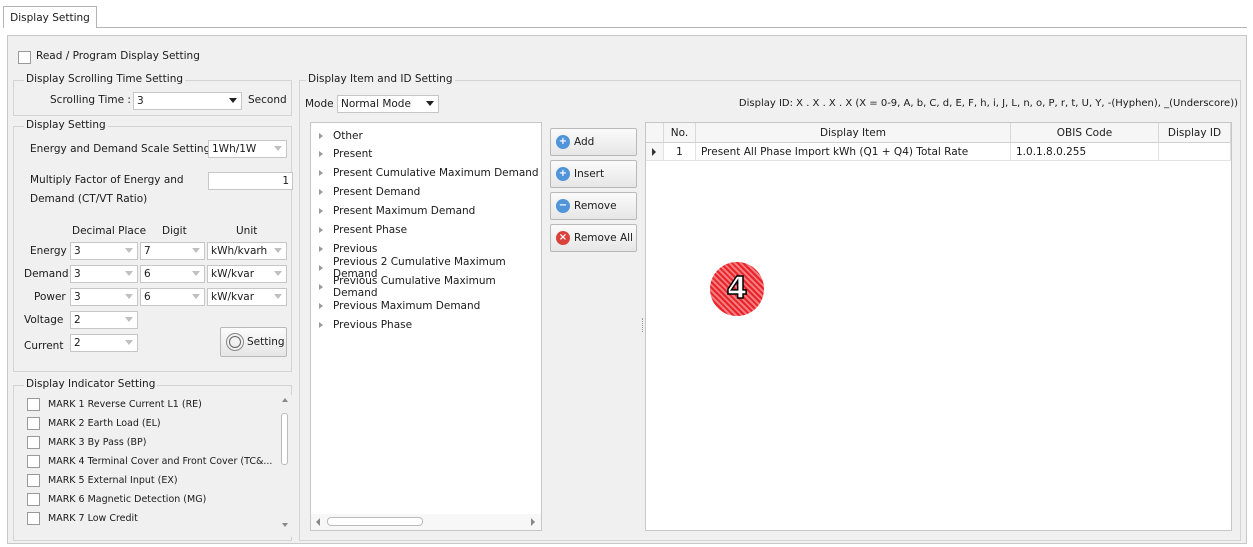  I want to click on read-program-checkbox, so click(24, 57).